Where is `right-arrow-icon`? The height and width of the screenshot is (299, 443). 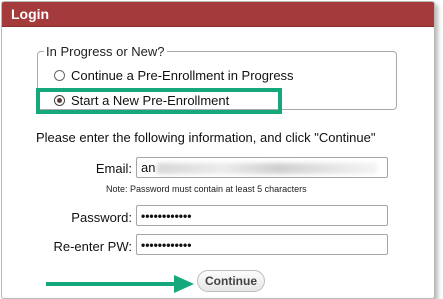 right-arrow-icon is located at coordinates (120, 284).